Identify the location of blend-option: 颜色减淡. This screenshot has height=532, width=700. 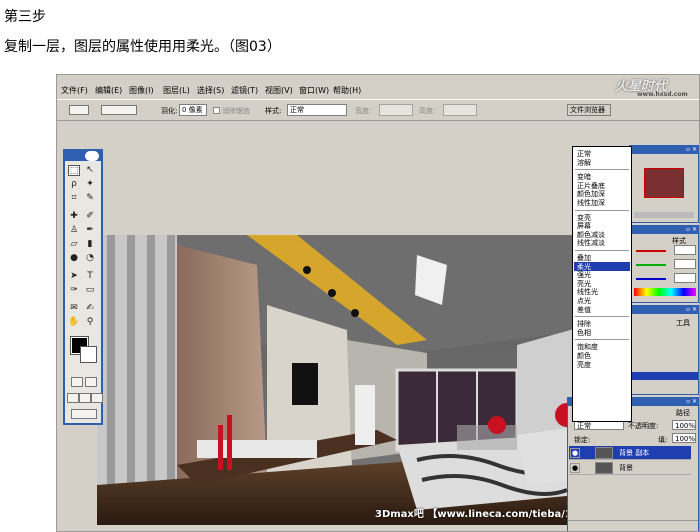
(591, 235).